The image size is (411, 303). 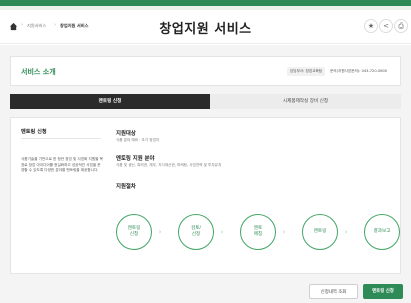 What do you see at coordinates (110, 101) in the screenshot?
I see `tab-mentoring-application: 멘토링 신청` at bounding box center [110, 101].